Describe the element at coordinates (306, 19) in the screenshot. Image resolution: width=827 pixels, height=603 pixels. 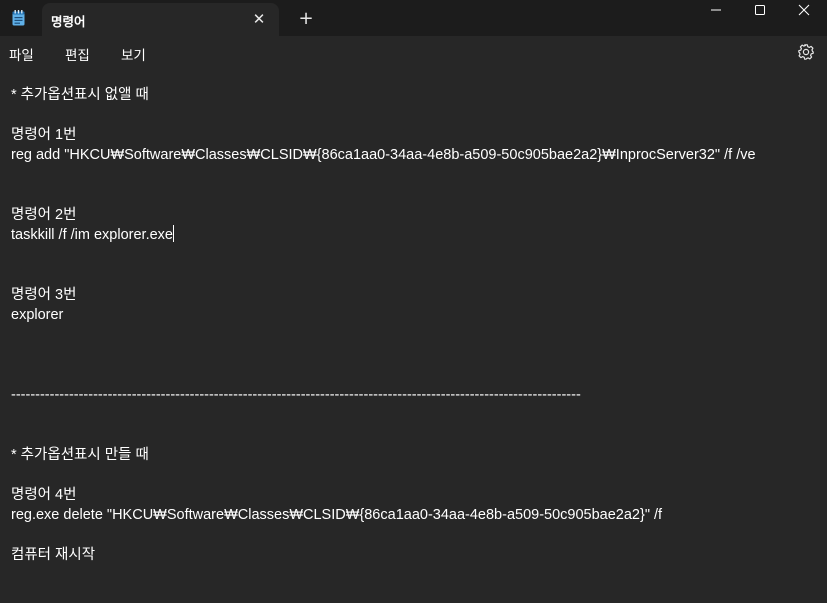
I see `new-tab-button: +` at that location.